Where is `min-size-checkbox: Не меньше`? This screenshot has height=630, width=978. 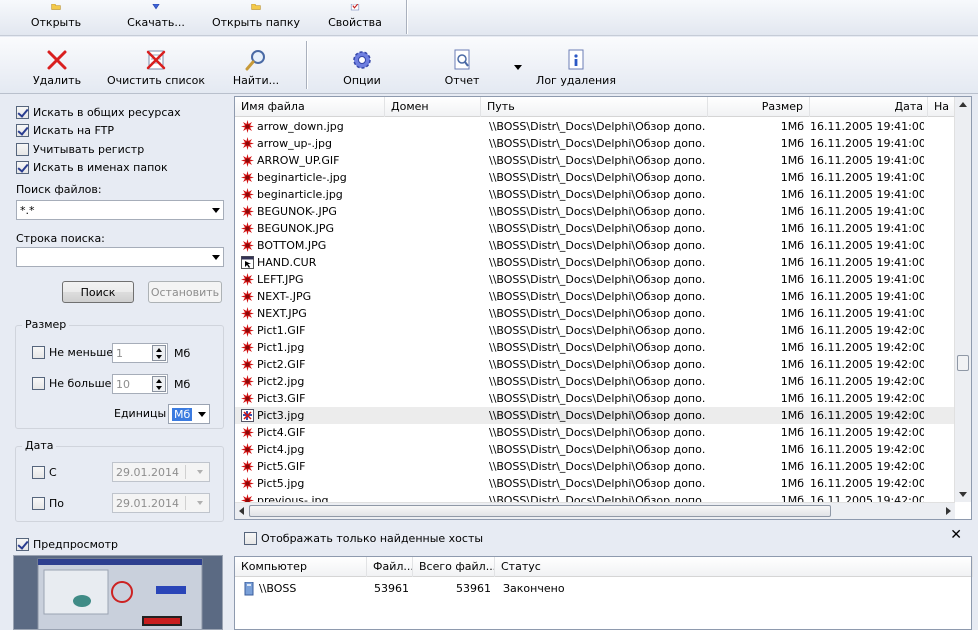 min-size-checkbox: Не меньше is located at coordinates (72, 352).